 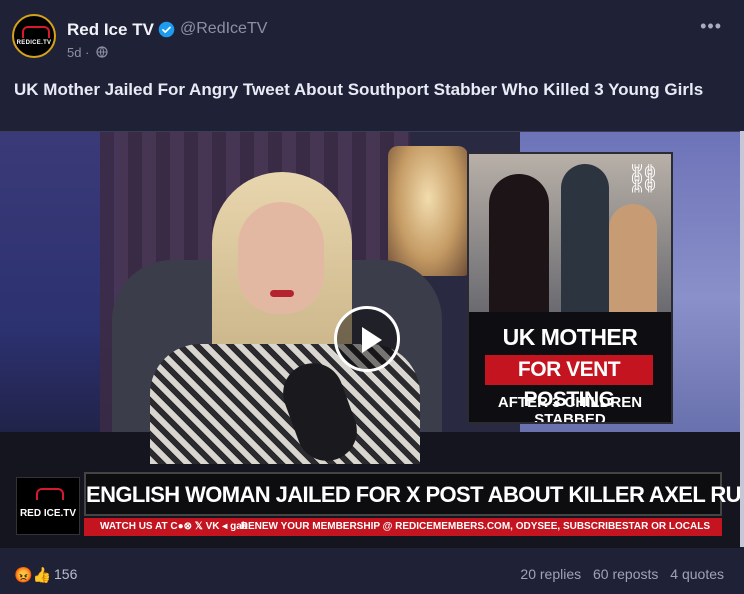 What do you see at coordinates (643, 178) in the screenshot?
I see `handcuffs-icon: ⛓` at bounding box center [643, 178].